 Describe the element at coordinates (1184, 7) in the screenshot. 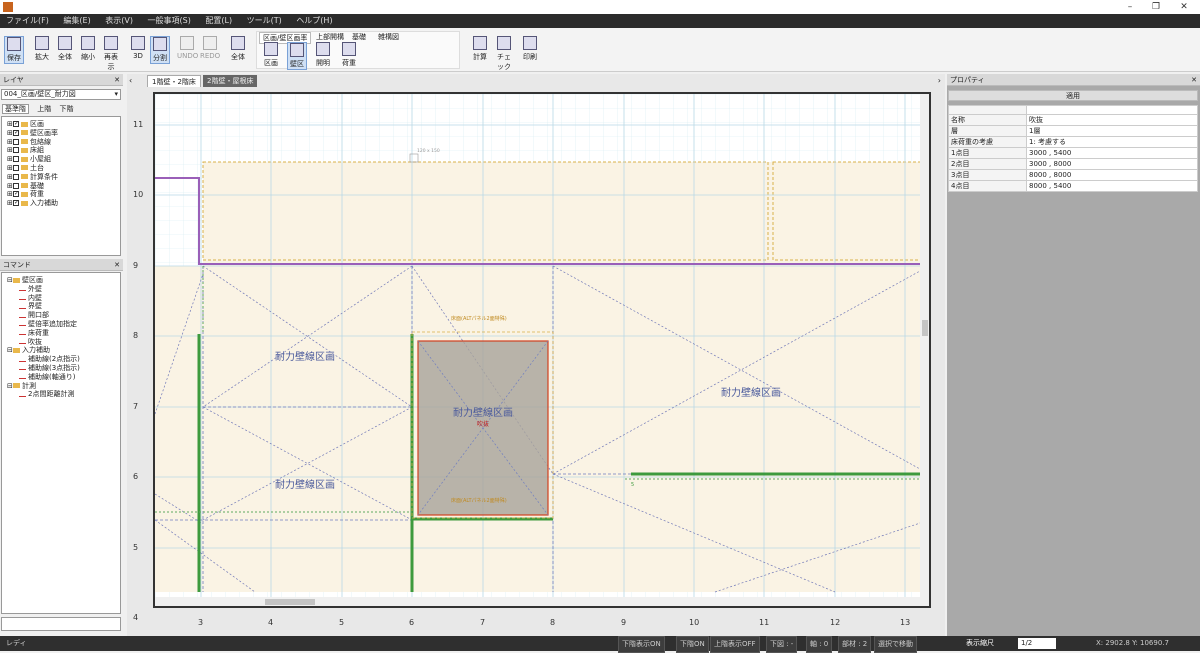

I see `close-button: ✕` at that location.